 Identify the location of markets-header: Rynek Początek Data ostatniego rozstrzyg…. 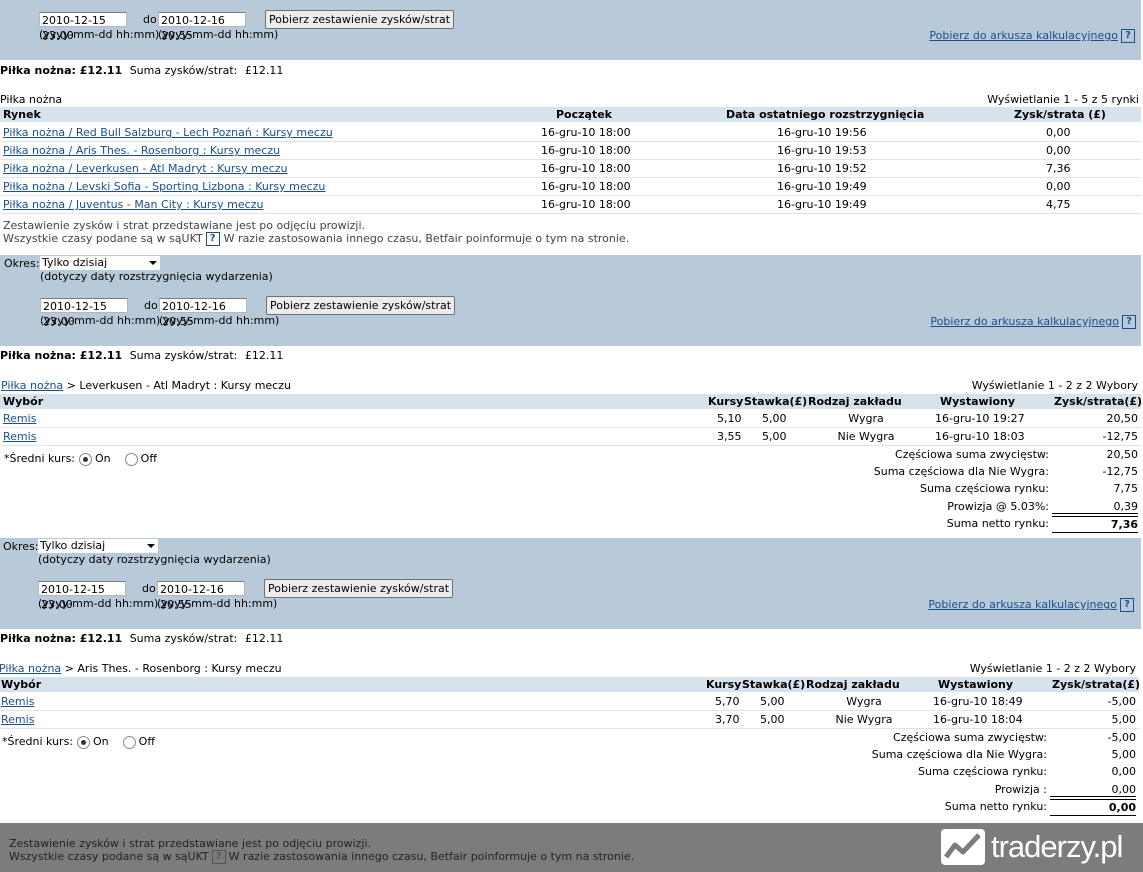
(570, 114).